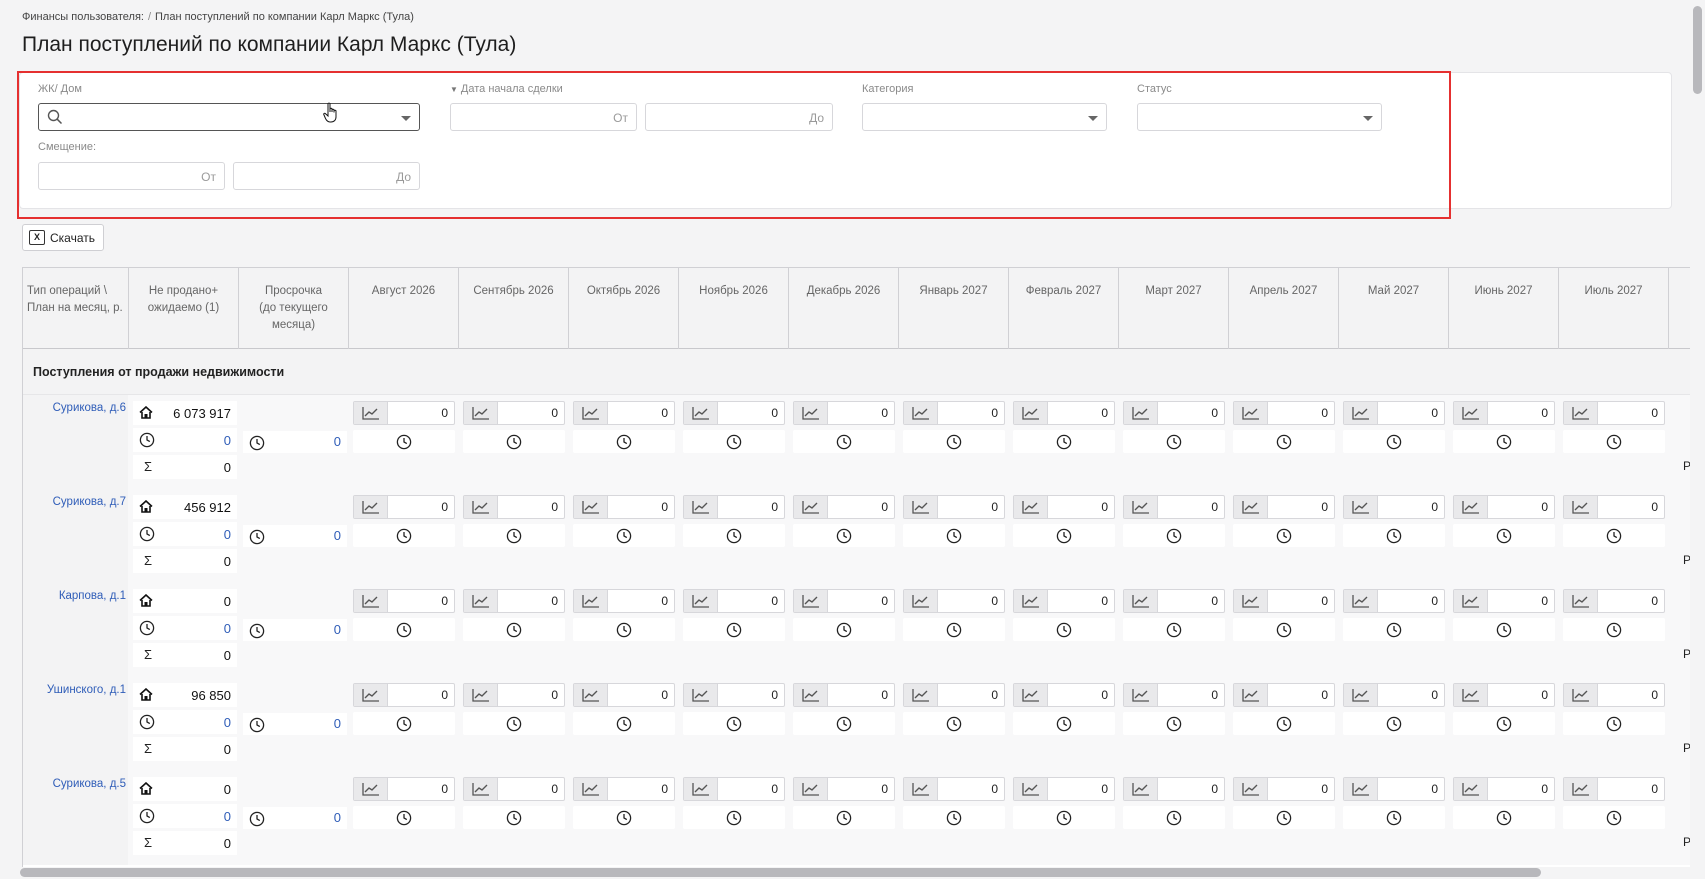 This screenshot has height=879, width=1705. I want to click on vertical-scroll-thumb, so click(1697, 50).